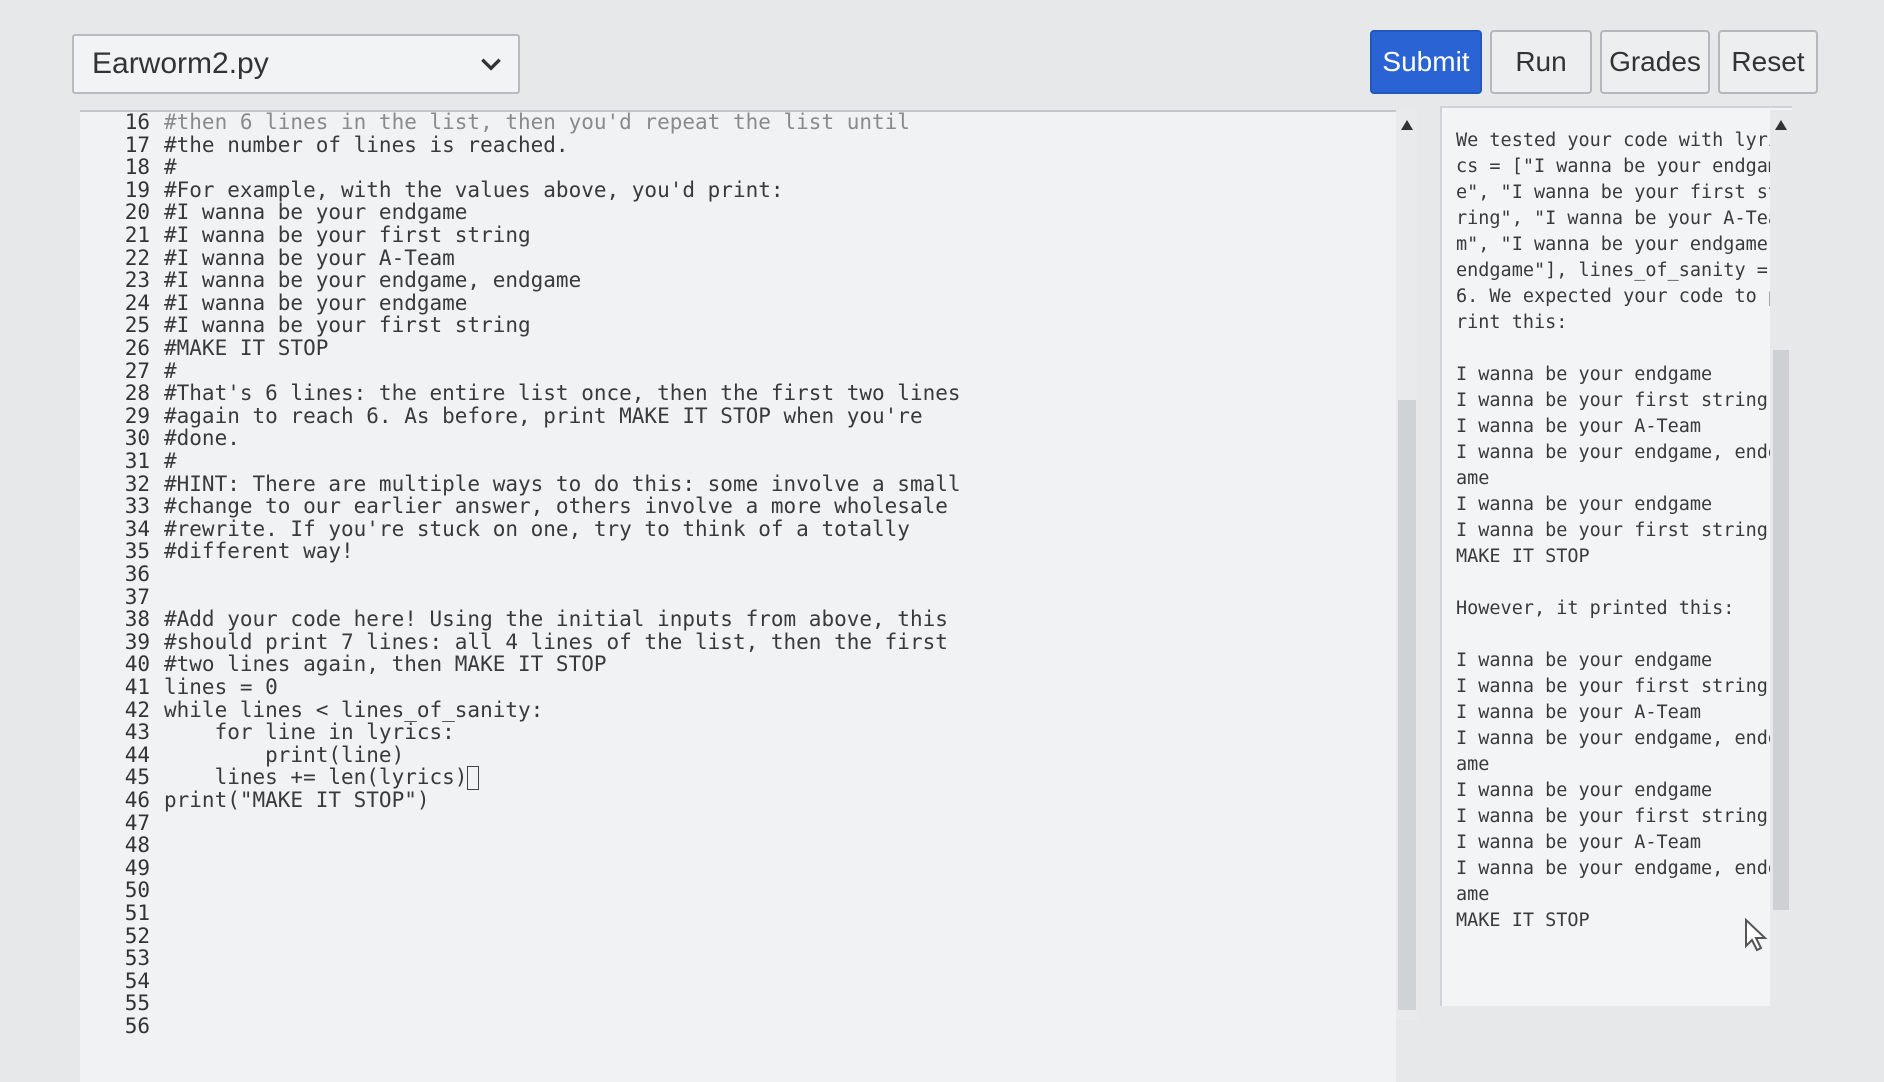 Image resolution: width=1884 pixels, height=1082 pixels. I want to click on line-number: 33, so click(137, 506).